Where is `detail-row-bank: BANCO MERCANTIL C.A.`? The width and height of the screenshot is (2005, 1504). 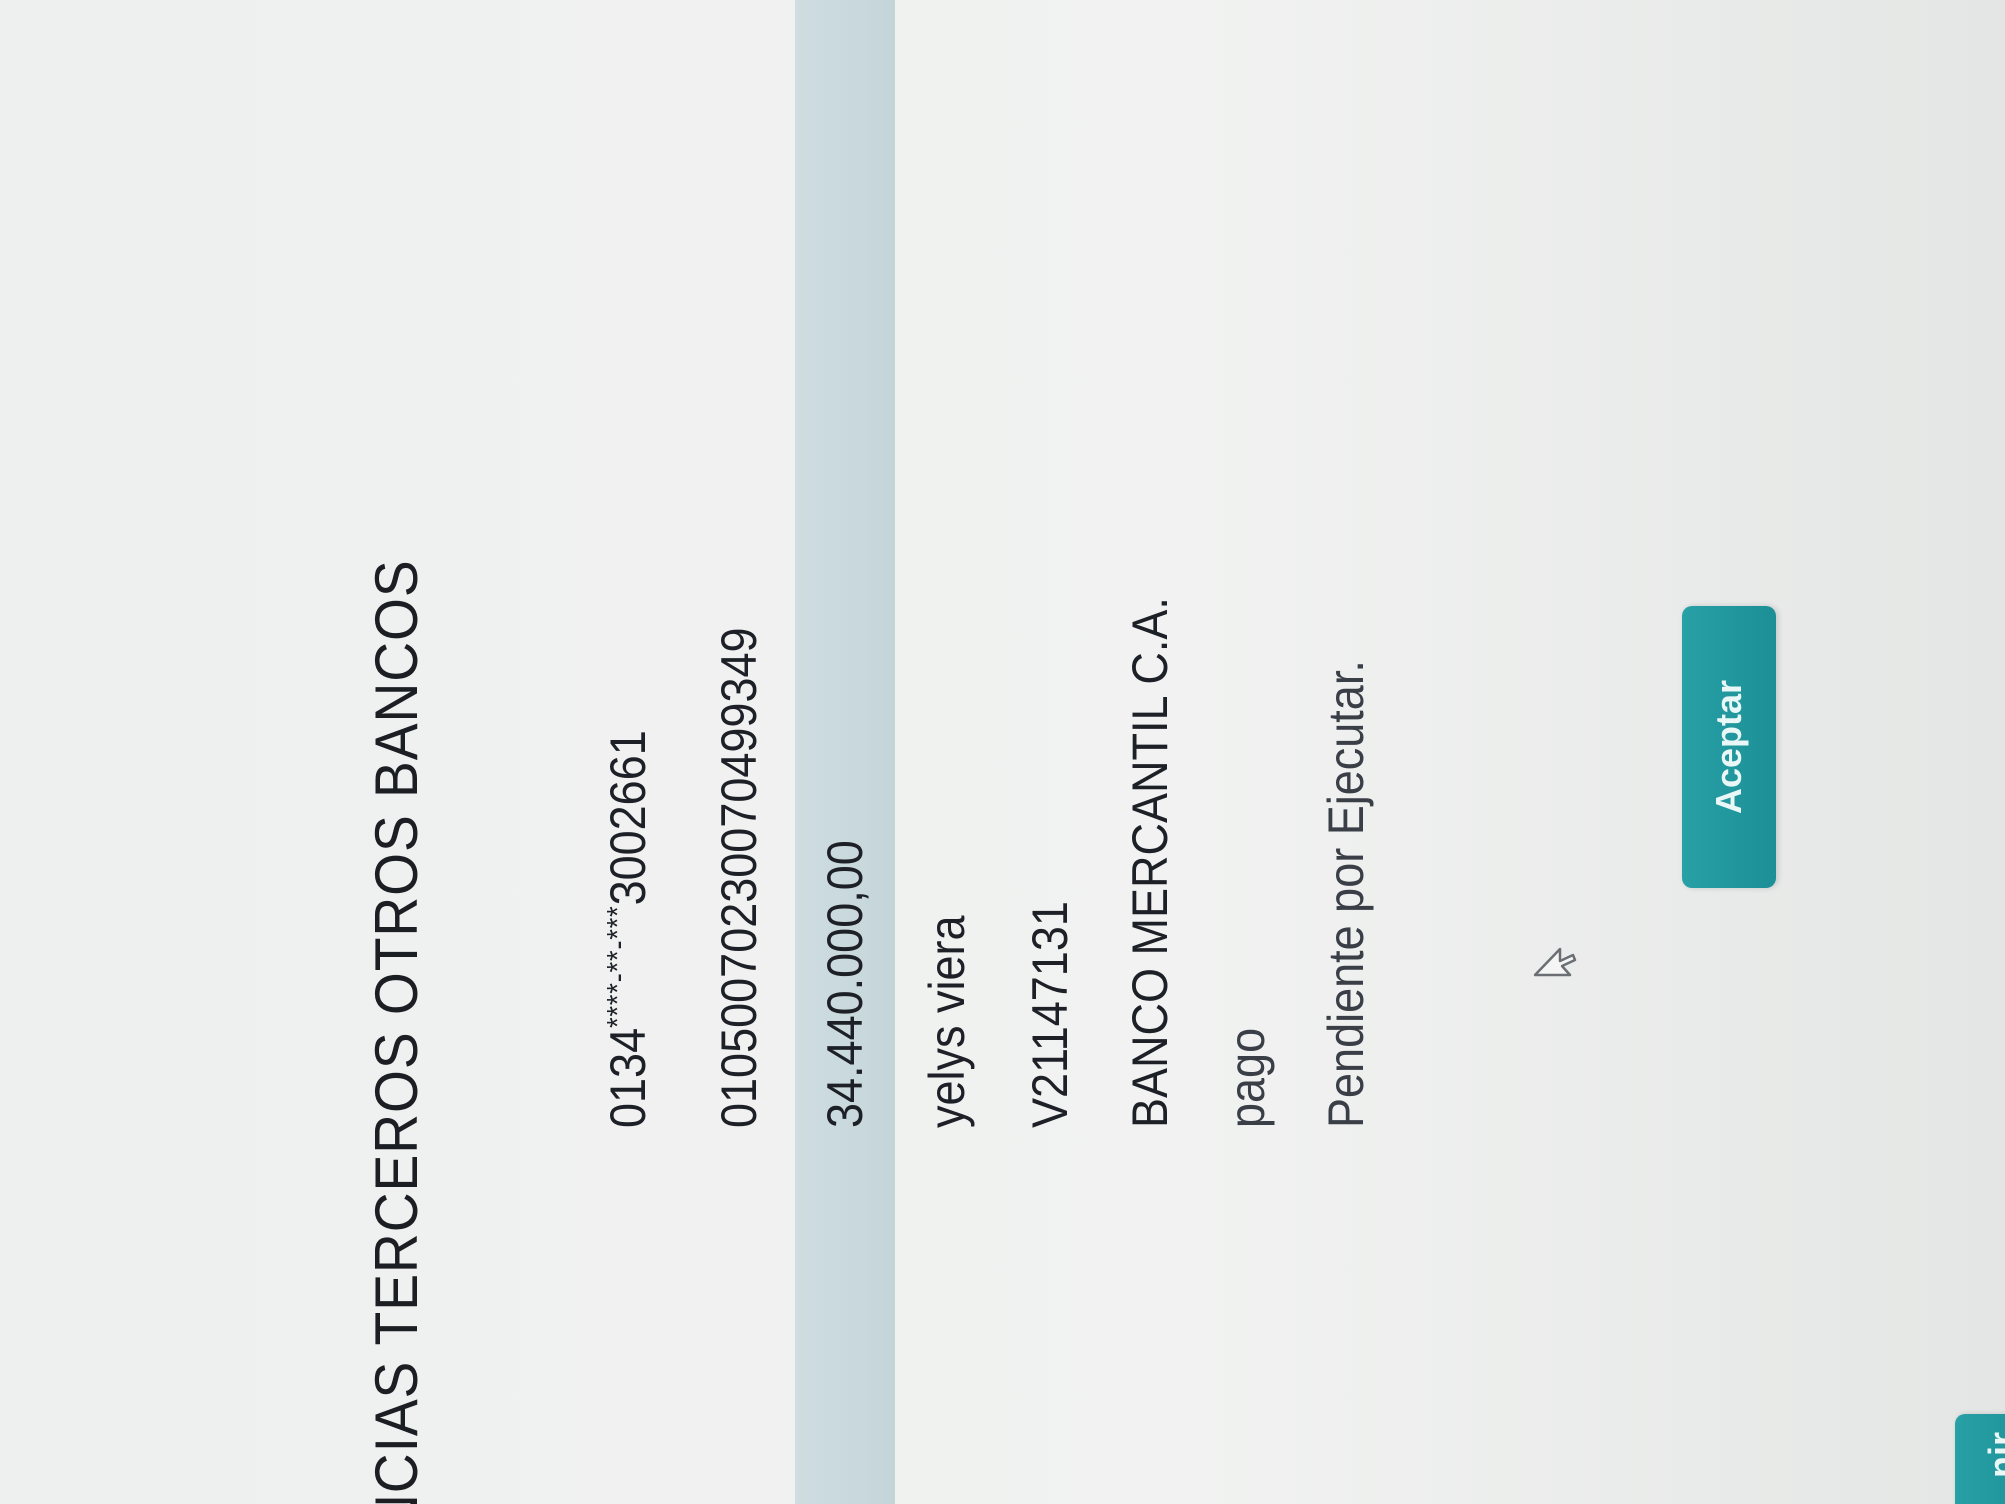
detail-row-bank: BANCO MERCANTIL C.A. is located at coordinates (1150, 752).